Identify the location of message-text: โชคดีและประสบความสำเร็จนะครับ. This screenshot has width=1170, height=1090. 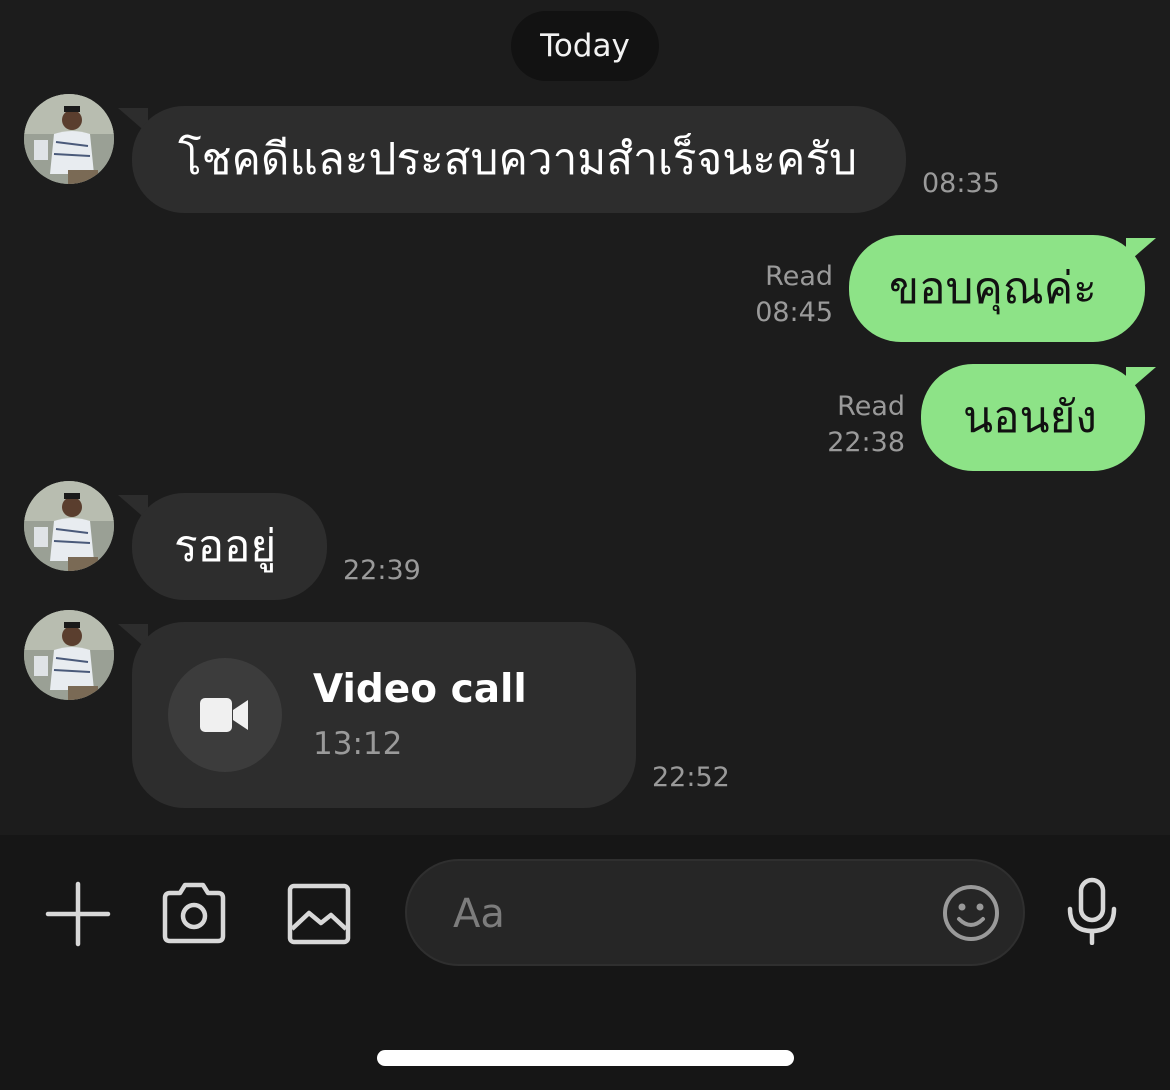
(518, 159).